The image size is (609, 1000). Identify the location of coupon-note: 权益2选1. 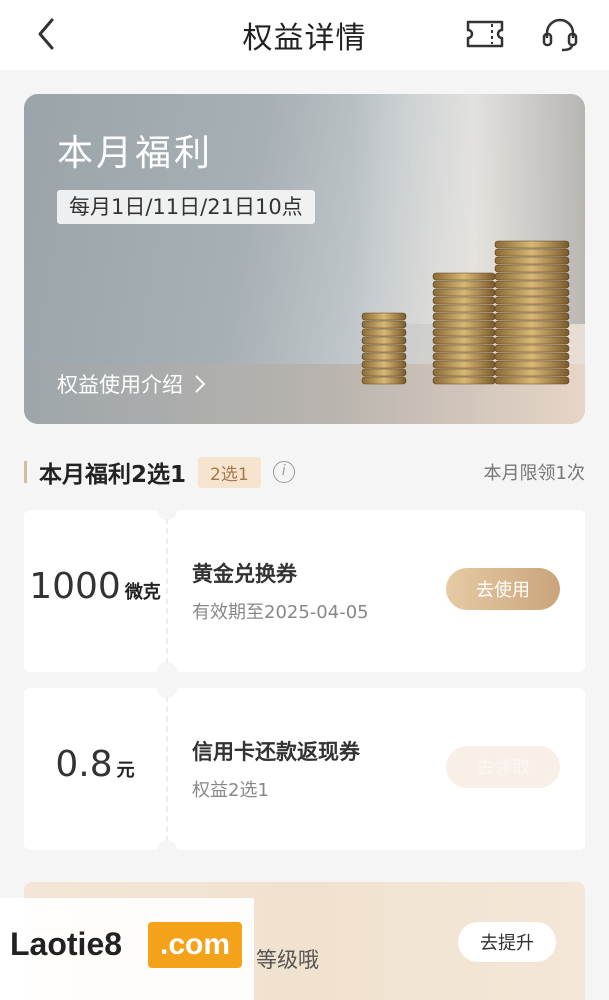
(230, 790).